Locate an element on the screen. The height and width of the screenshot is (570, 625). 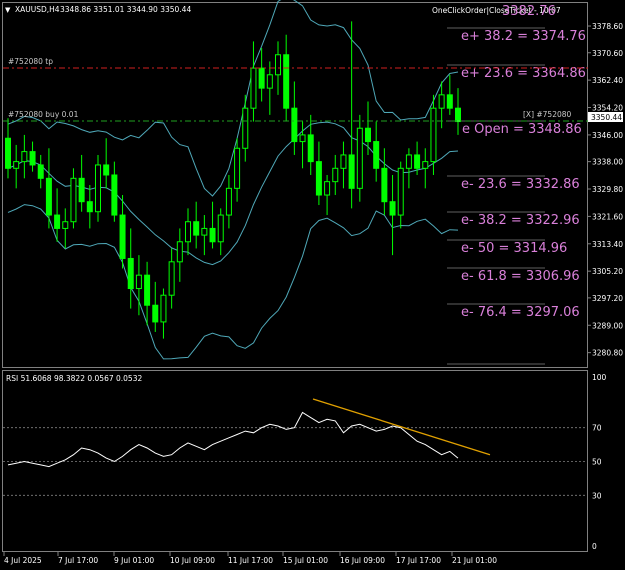
time-tick-label: 7 Jul 17:00 is located at coordinates (78, 560).